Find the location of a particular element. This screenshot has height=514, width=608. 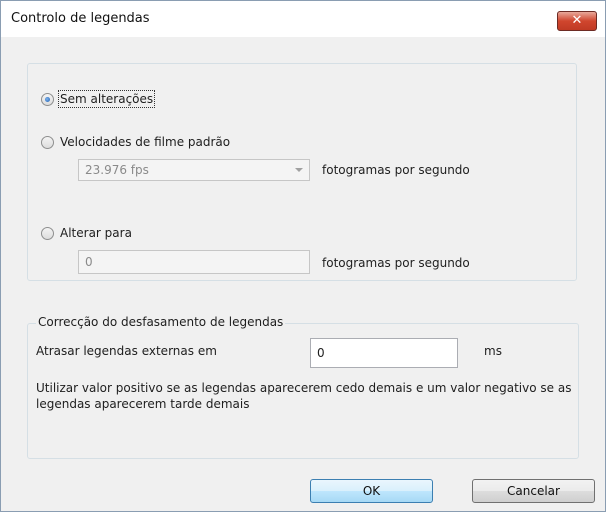

cancel-button: Cancelar is located at coordinates (533, 491).